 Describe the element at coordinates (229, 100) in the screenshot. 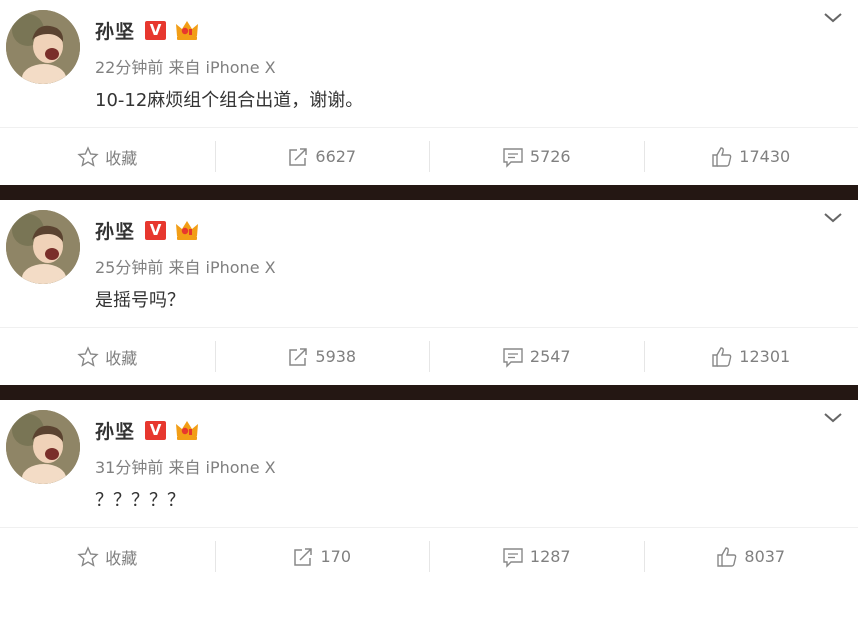

I see `post-text: 10-12麻烦组个组合出道，谢谢。` at that location.